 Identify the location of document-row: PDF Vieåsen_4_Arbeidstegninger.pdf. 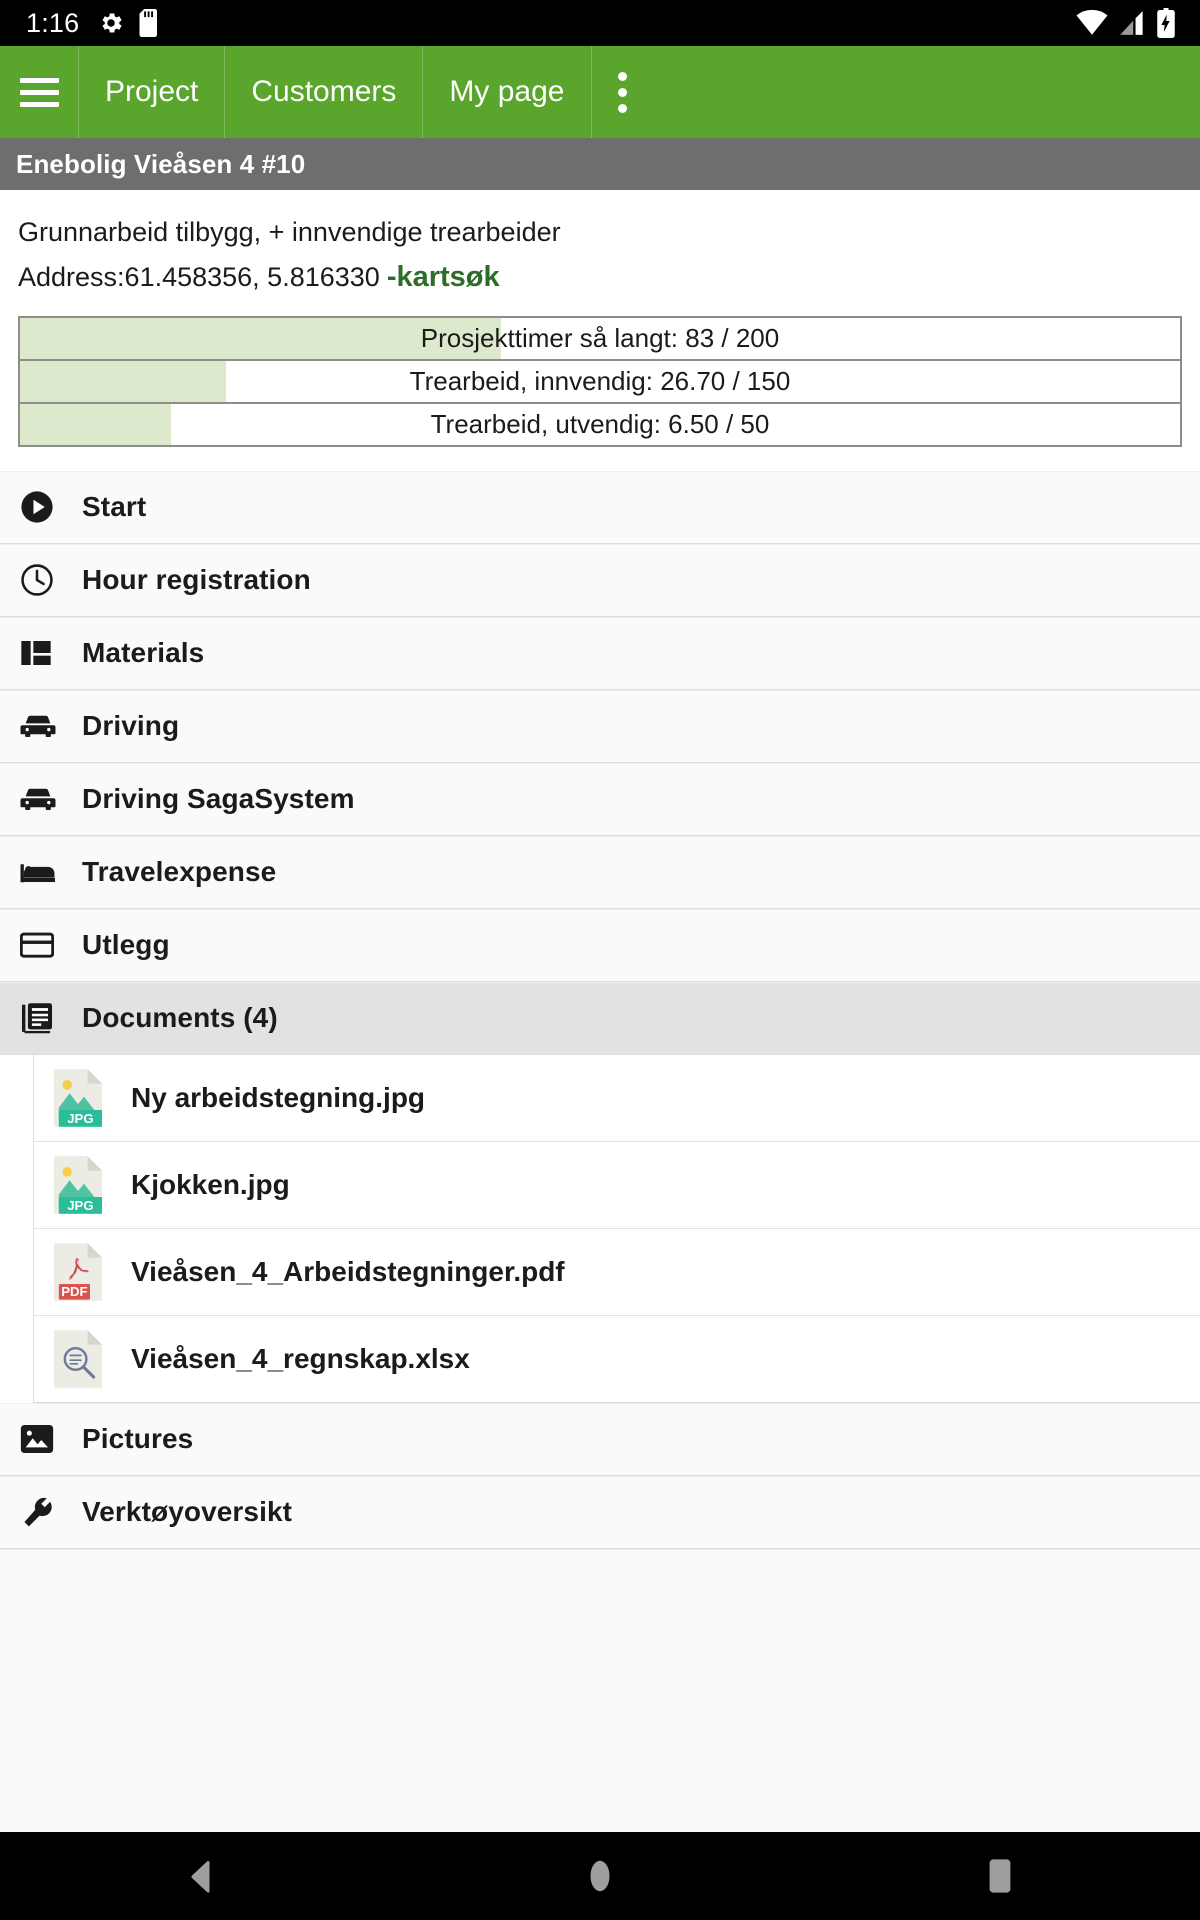
(616, 1272).